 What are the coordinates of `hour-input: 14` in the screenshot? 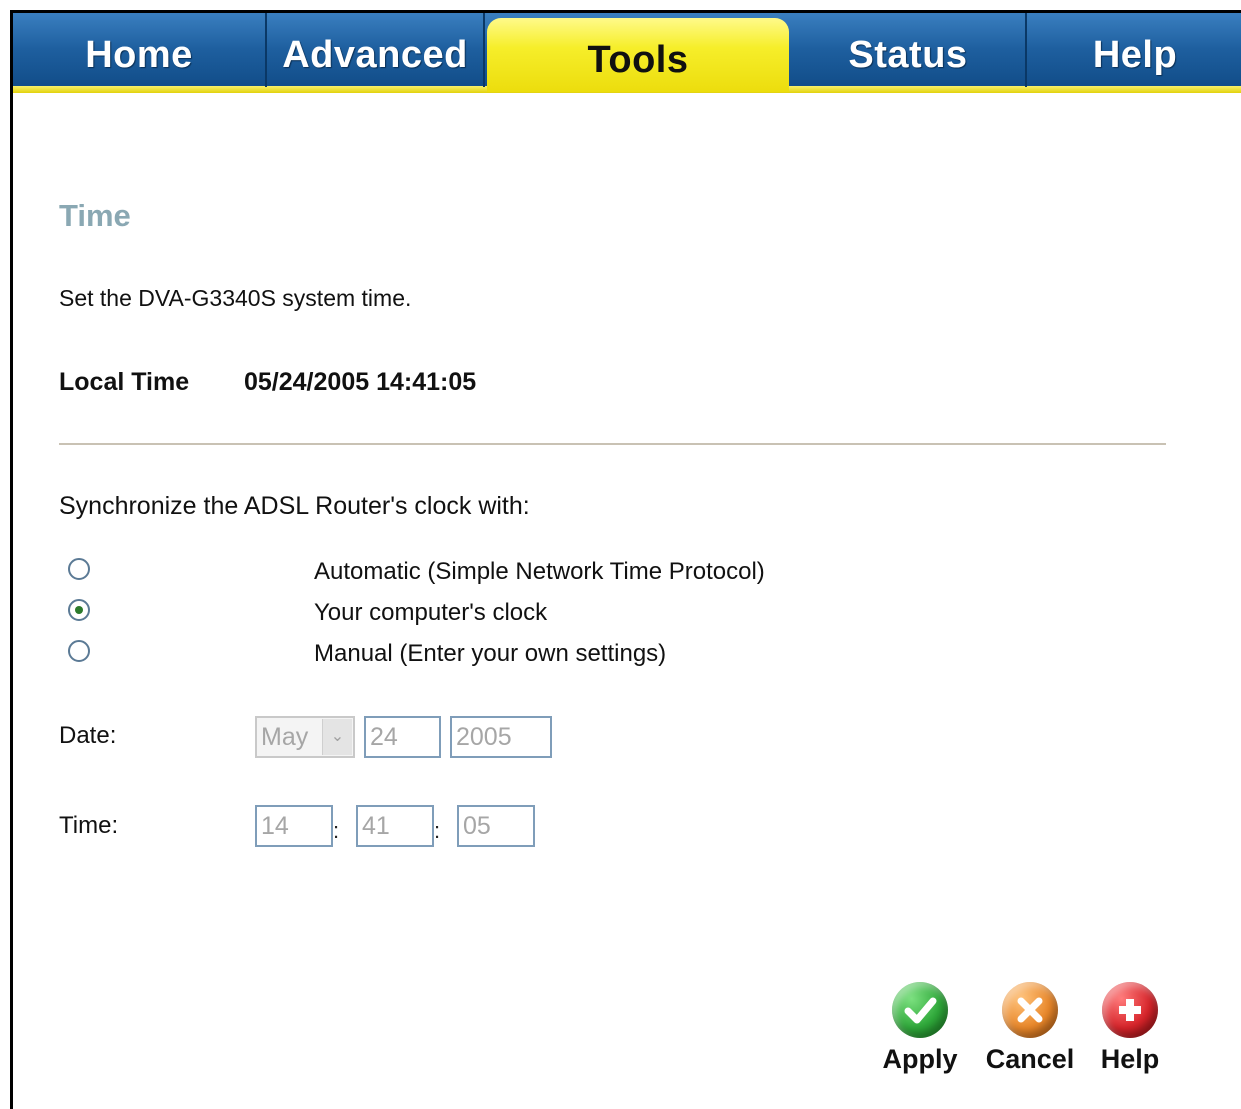 It's located at (294, 826).